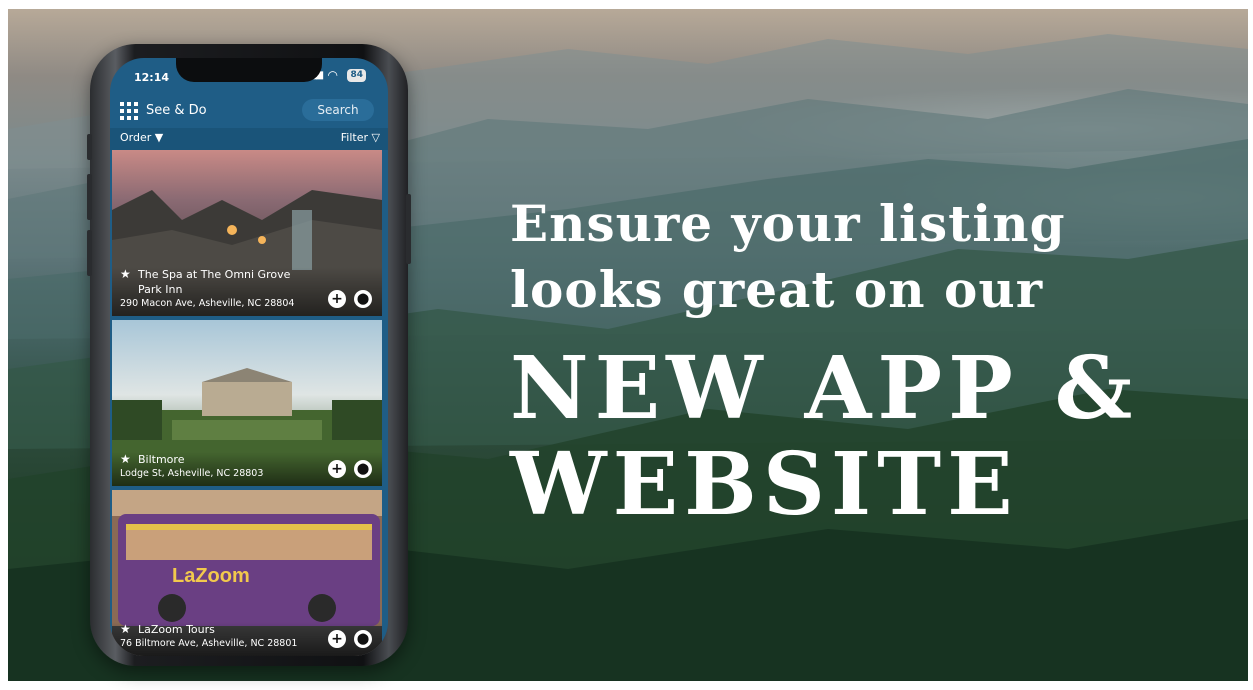 This screenshot has width=1253, height=690. I want to click on search-button: Search, so click(338, 110).